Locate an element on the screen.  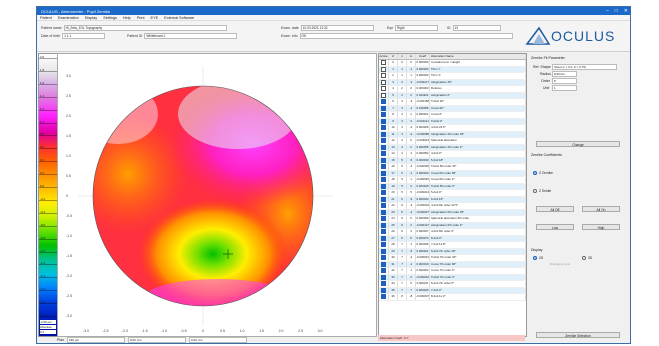
unit-value: 1 is located at coordinates (564, 88).